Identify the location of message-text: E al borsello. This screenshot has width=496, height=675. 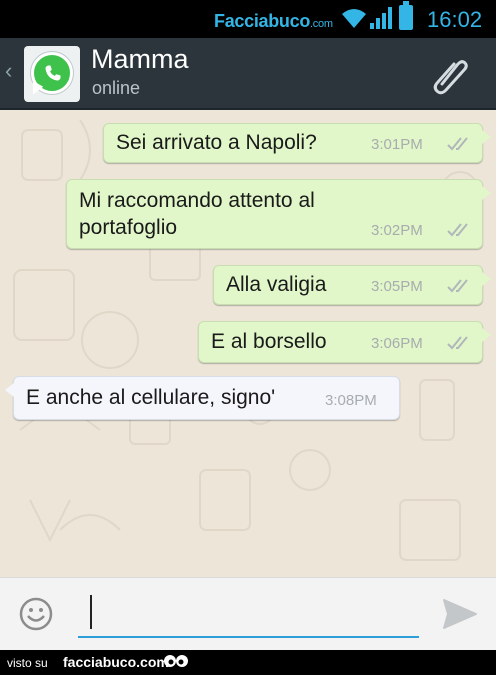
(269, 341).